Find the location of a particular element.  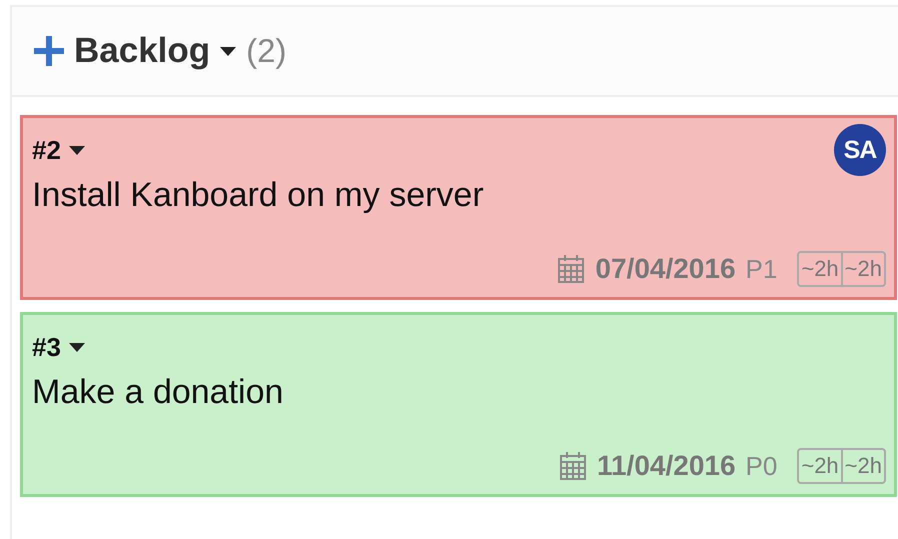

priority: P0 is located at coordinates (762, 466).